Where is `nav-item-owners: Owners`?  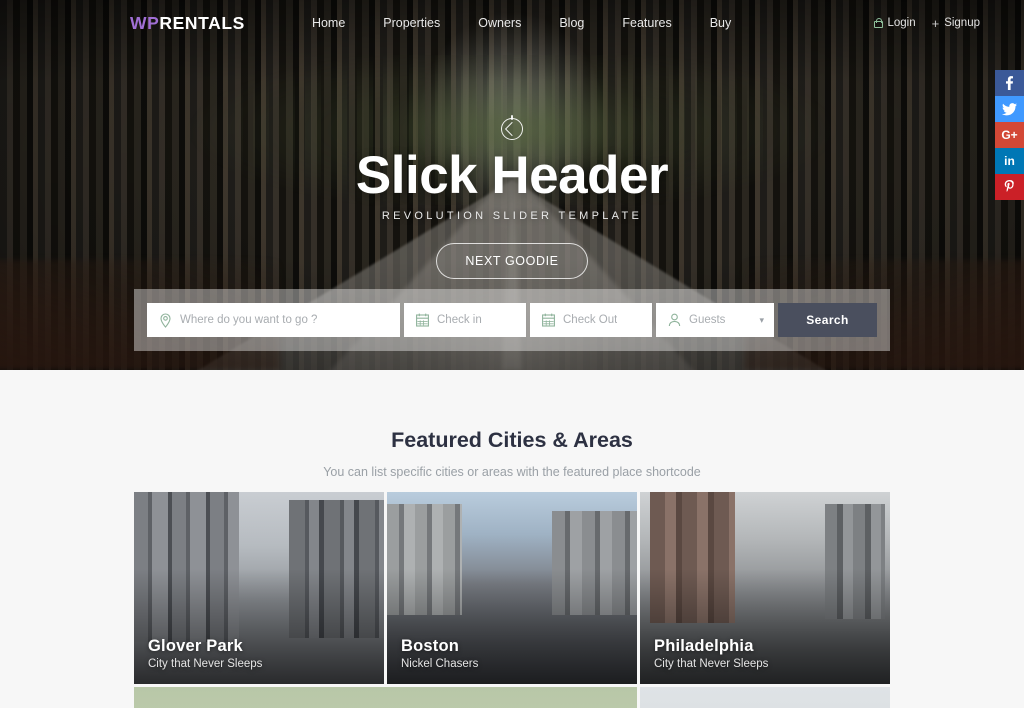 nav-item-owners: Owners is located at coordinates (499, 23).